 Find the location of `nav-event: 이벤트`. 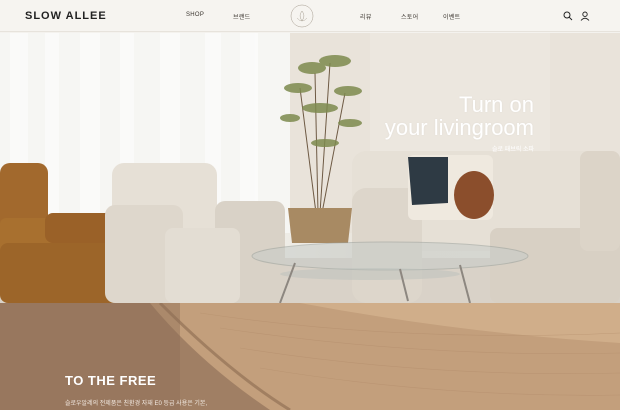

nav-event: 이벤트 is located at coordinates (451, 16).